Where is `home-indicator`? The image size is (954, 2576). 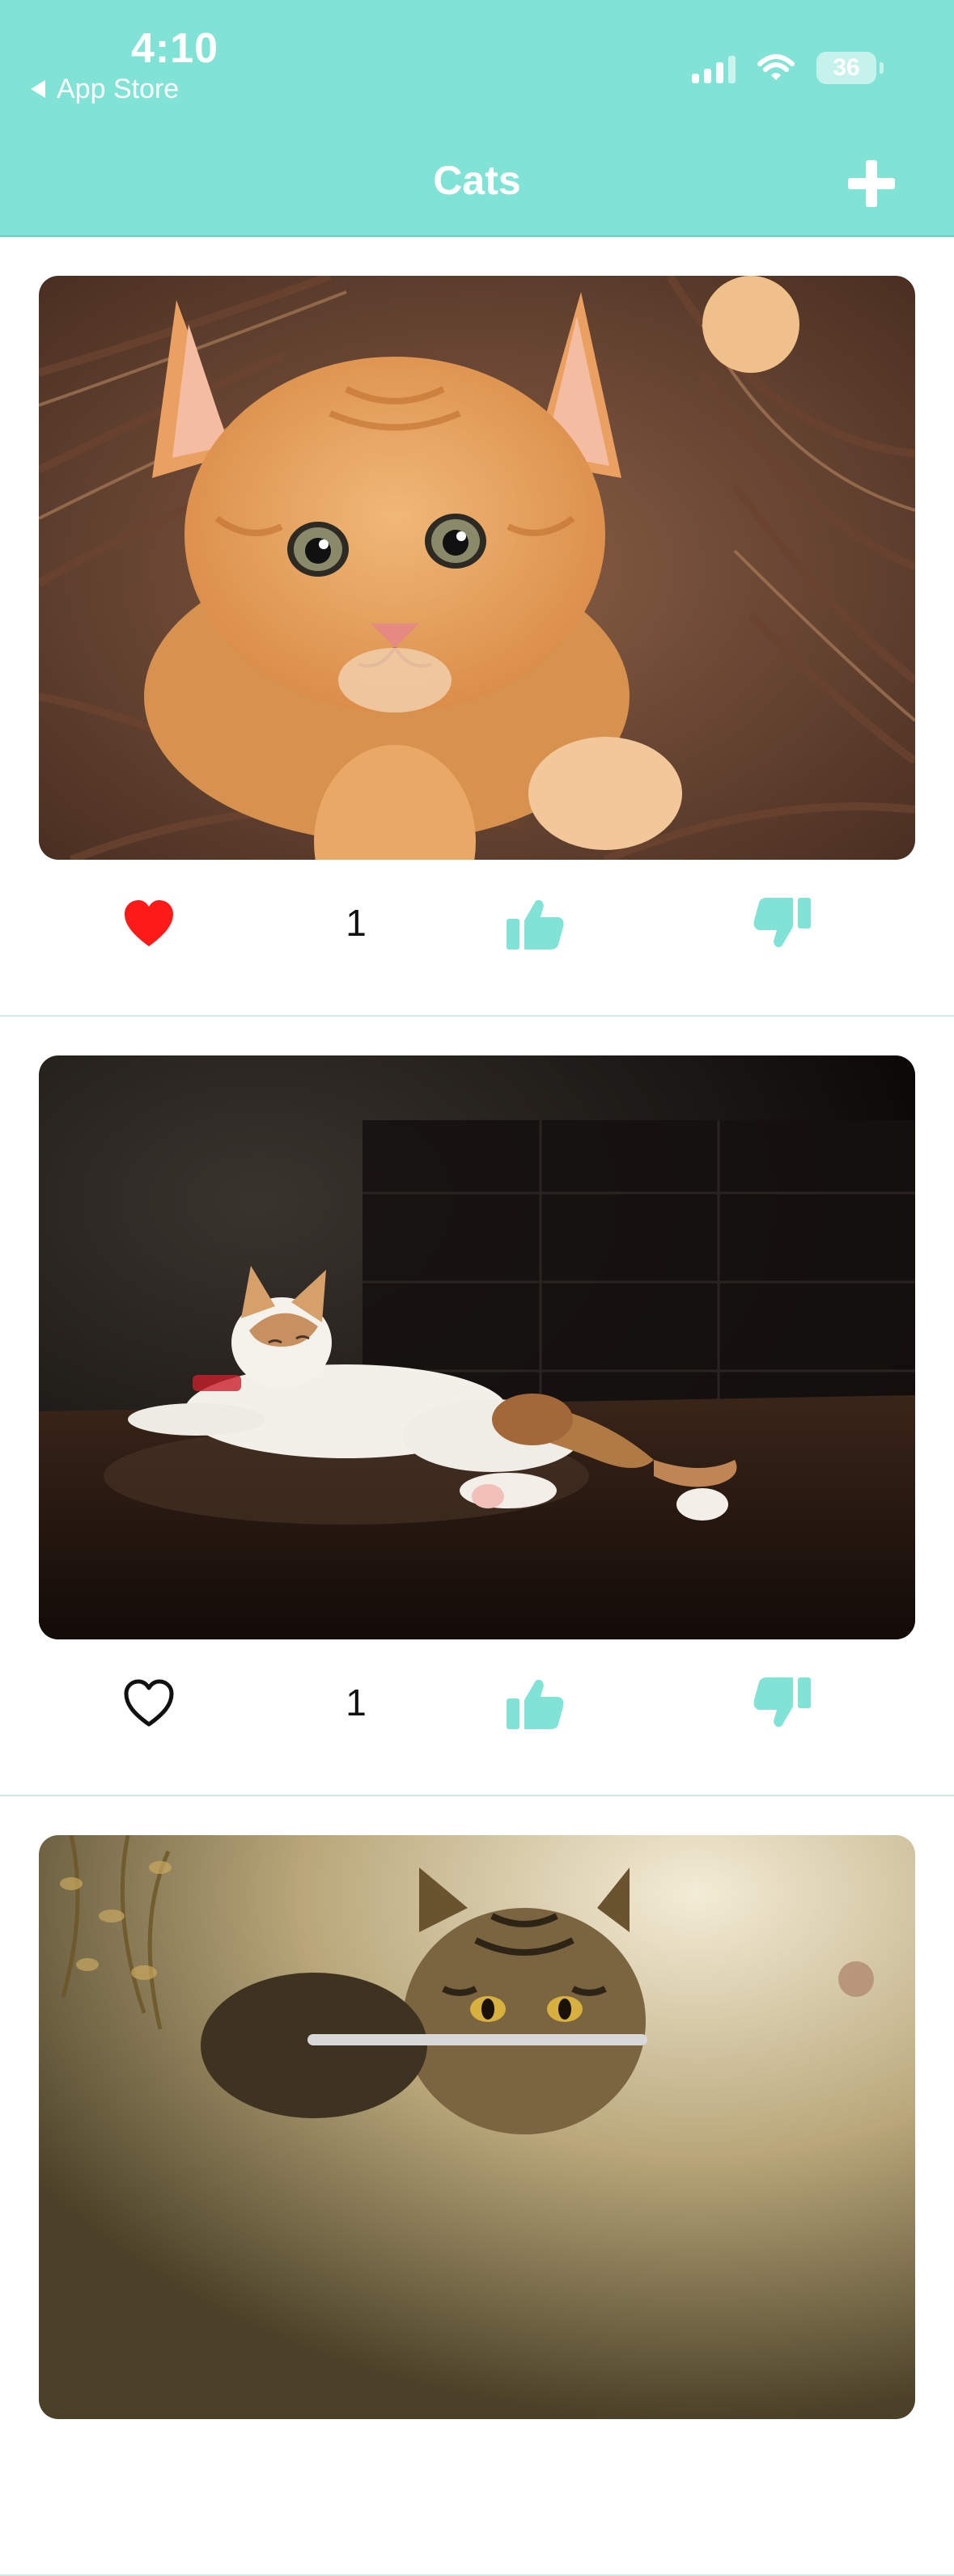
home-indicator is located at coordinates (477, 2040).